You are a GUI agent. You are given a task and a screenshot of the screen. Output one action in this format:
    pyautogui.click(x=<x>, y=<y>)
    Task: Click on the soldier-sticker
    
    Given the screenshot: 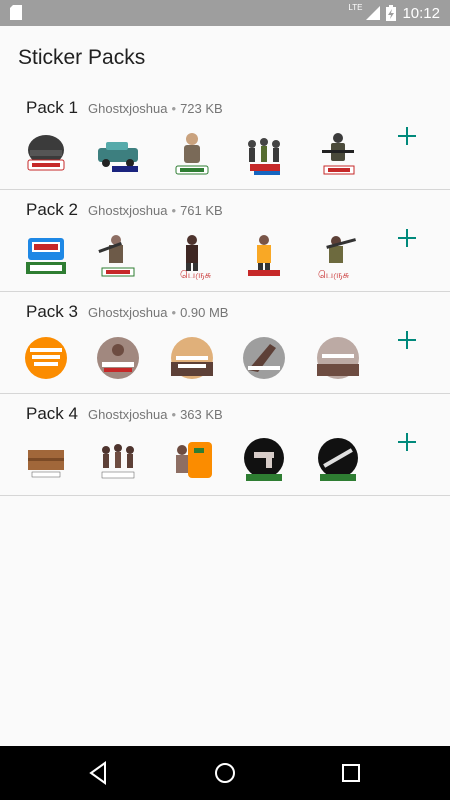 What is the action you would take?
    pyautogui.click(x=338, y=154)
    